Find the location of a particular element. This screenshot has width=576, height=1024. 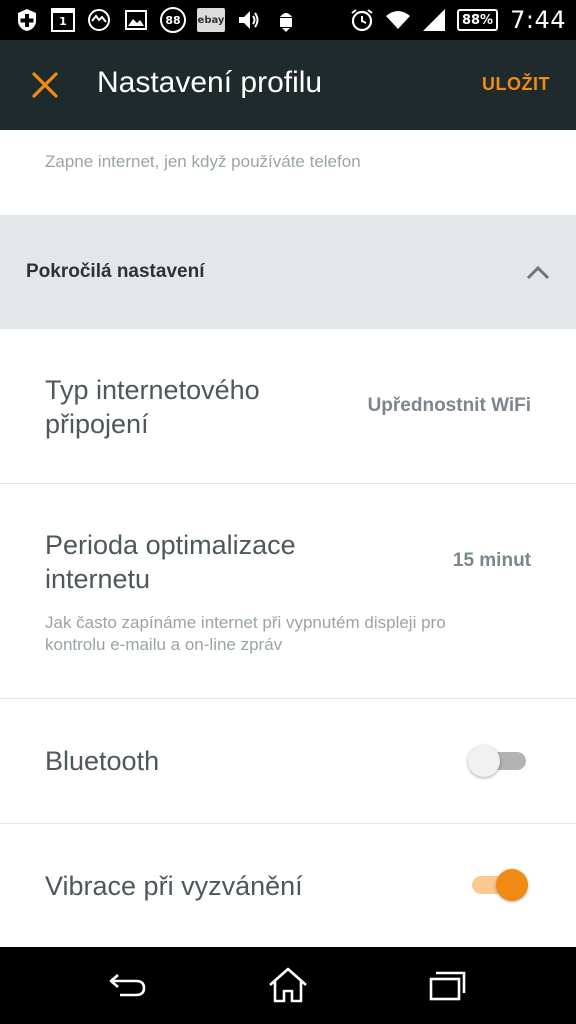

gallery-icon is located at coordinates (136, 20).